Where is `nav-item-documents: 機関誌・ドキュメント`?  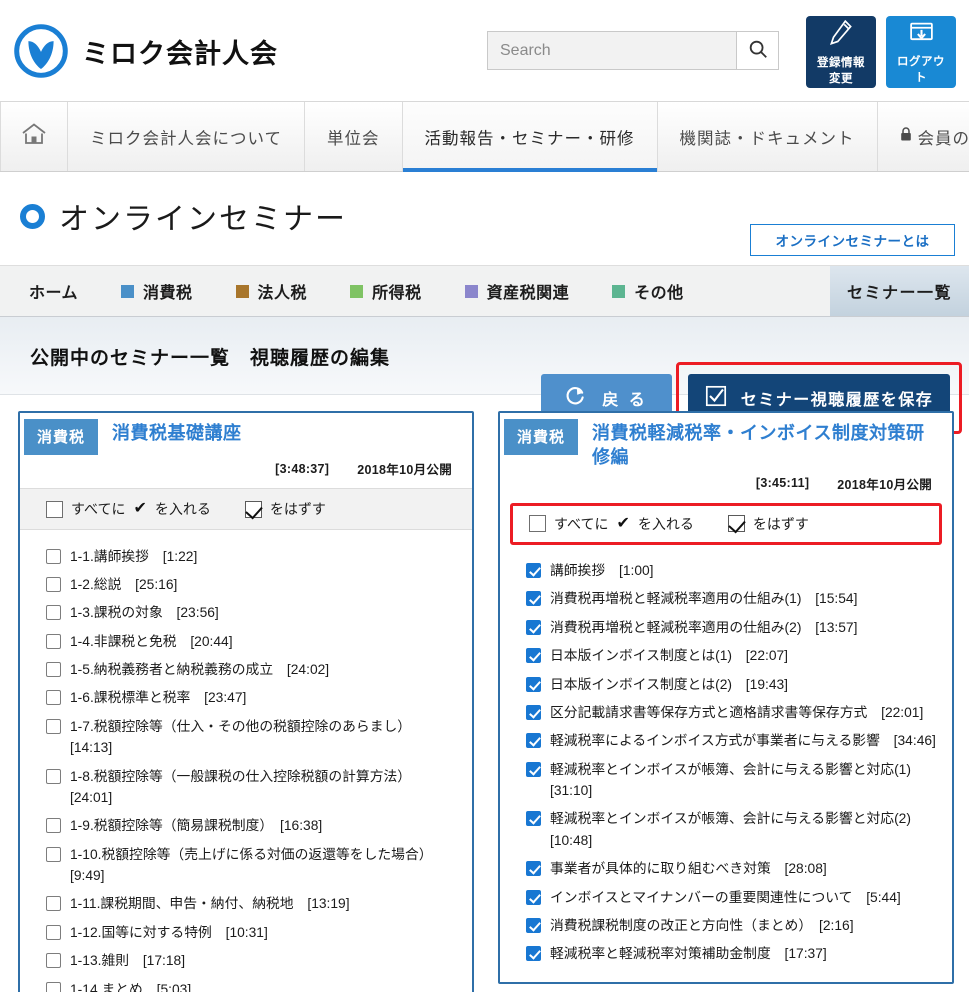
nav-item-documents: 機関誌・ドキュメント is located at coordinates (767, 136).